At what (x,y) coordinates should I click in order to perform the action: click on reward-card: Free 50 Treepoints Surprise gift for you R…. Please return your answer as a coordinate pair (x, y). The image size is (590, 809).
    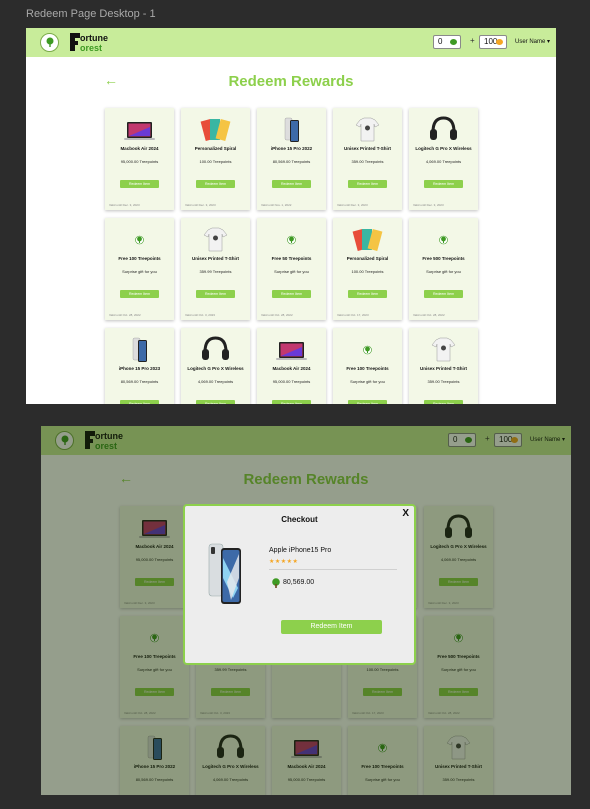
    Looking at the image, I should click on (291, 269).